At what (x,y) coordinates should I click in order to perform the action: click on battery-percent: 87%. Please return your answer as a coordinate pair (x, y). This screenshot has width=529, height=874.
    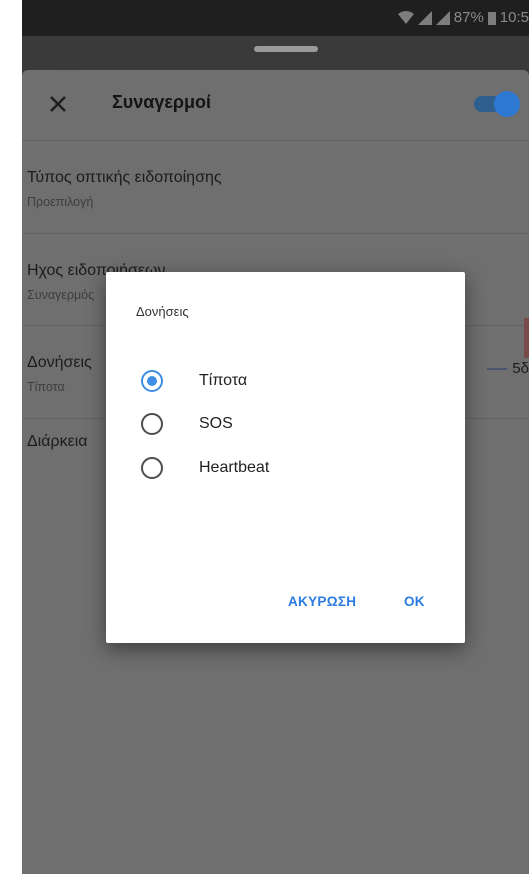
    Looking at the image, I should click on (468, 17).